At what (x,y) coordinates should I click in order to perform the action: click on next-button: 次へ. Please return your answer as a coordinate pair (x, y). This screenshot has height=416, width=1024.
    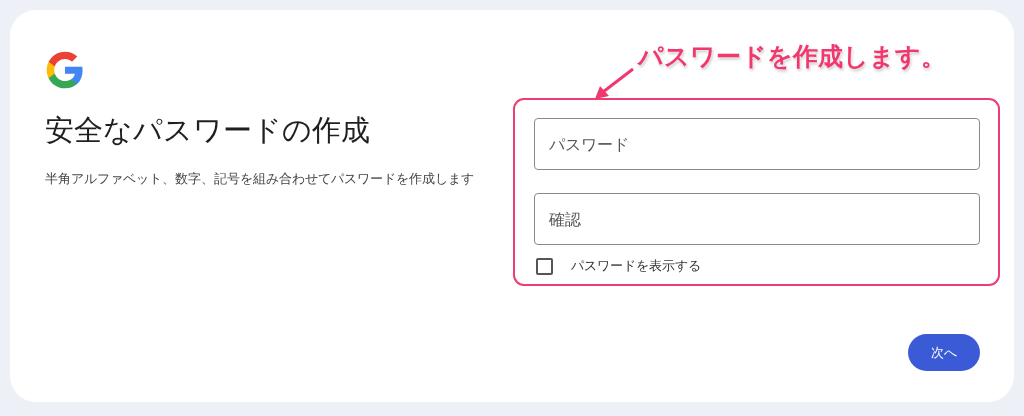
    Looking at the image, I should click on (944, 352).